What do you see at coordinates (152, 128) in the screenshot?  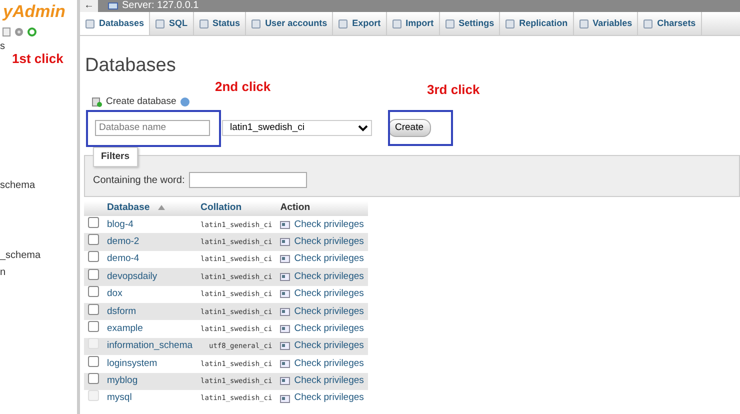 I see `name-field: Database name` at bounding box center [152, 128].